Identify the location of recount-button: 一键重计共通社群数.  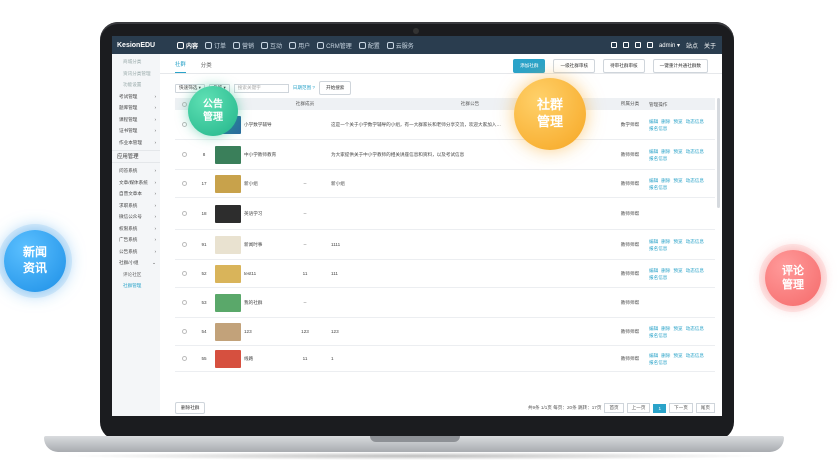
(680, 66).